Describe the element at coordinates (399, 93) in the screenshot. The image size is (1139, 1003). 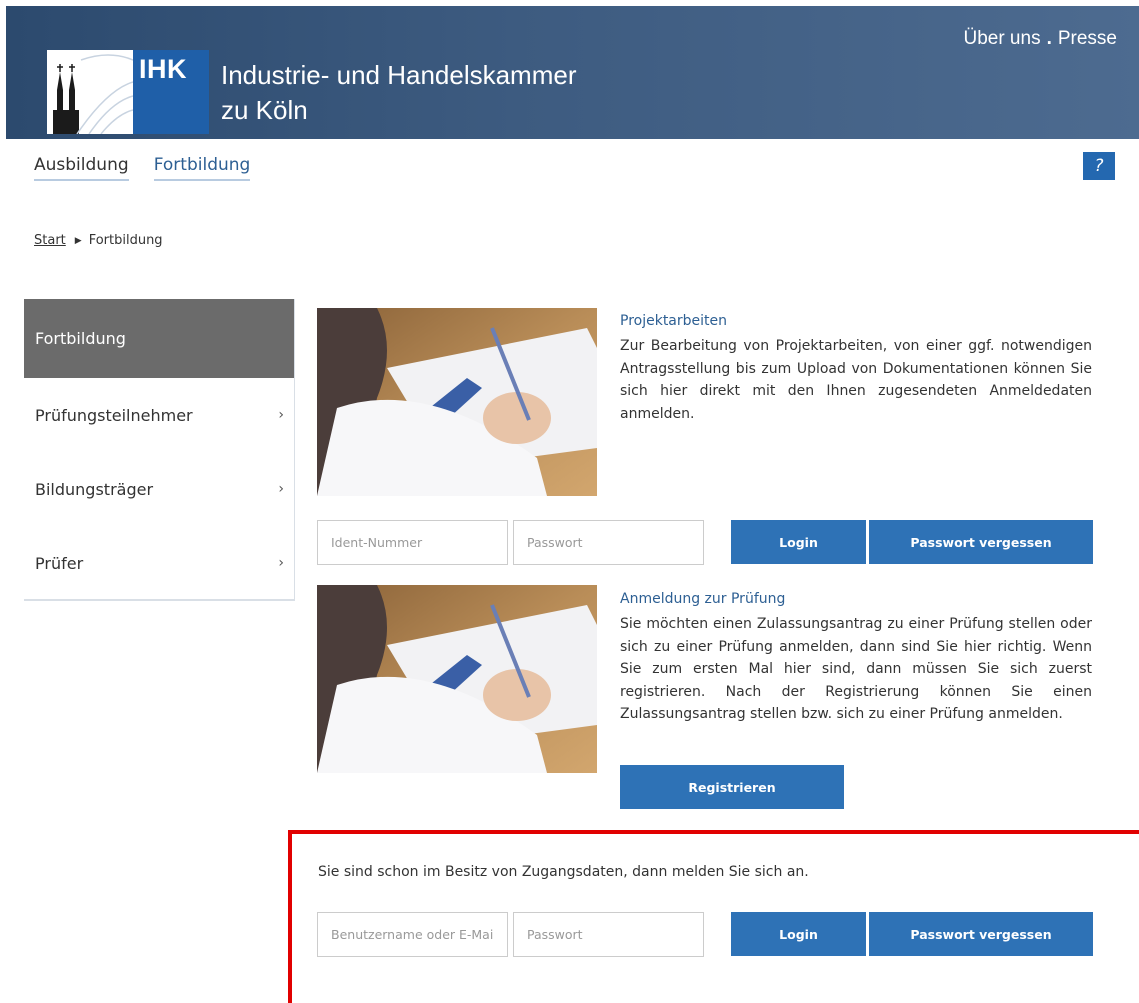
I see `header-title: Industrie- und Handelskammer zu Köln` at that location.